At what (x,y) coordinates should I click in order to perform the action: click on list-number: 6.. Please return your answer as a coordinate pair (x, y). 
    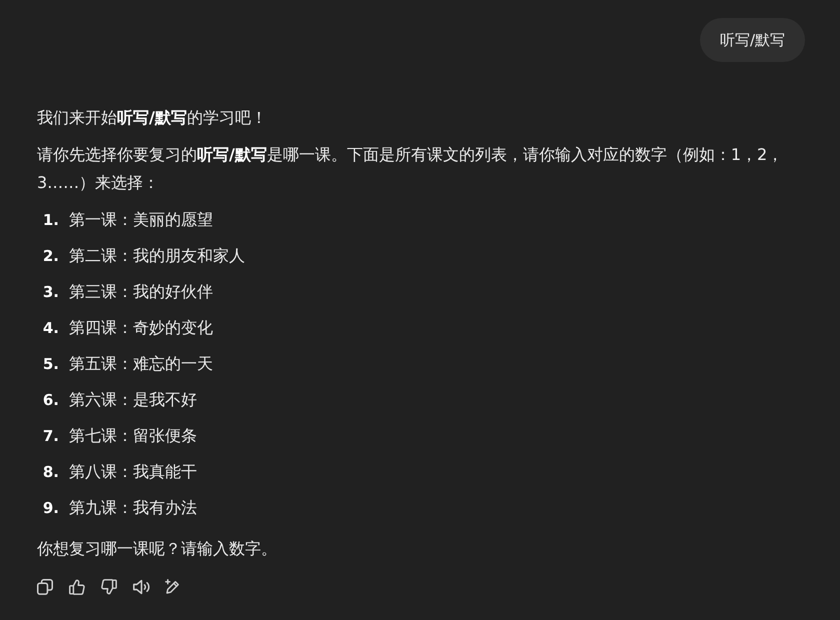
    Looking at the image, I should click on (50, 400).